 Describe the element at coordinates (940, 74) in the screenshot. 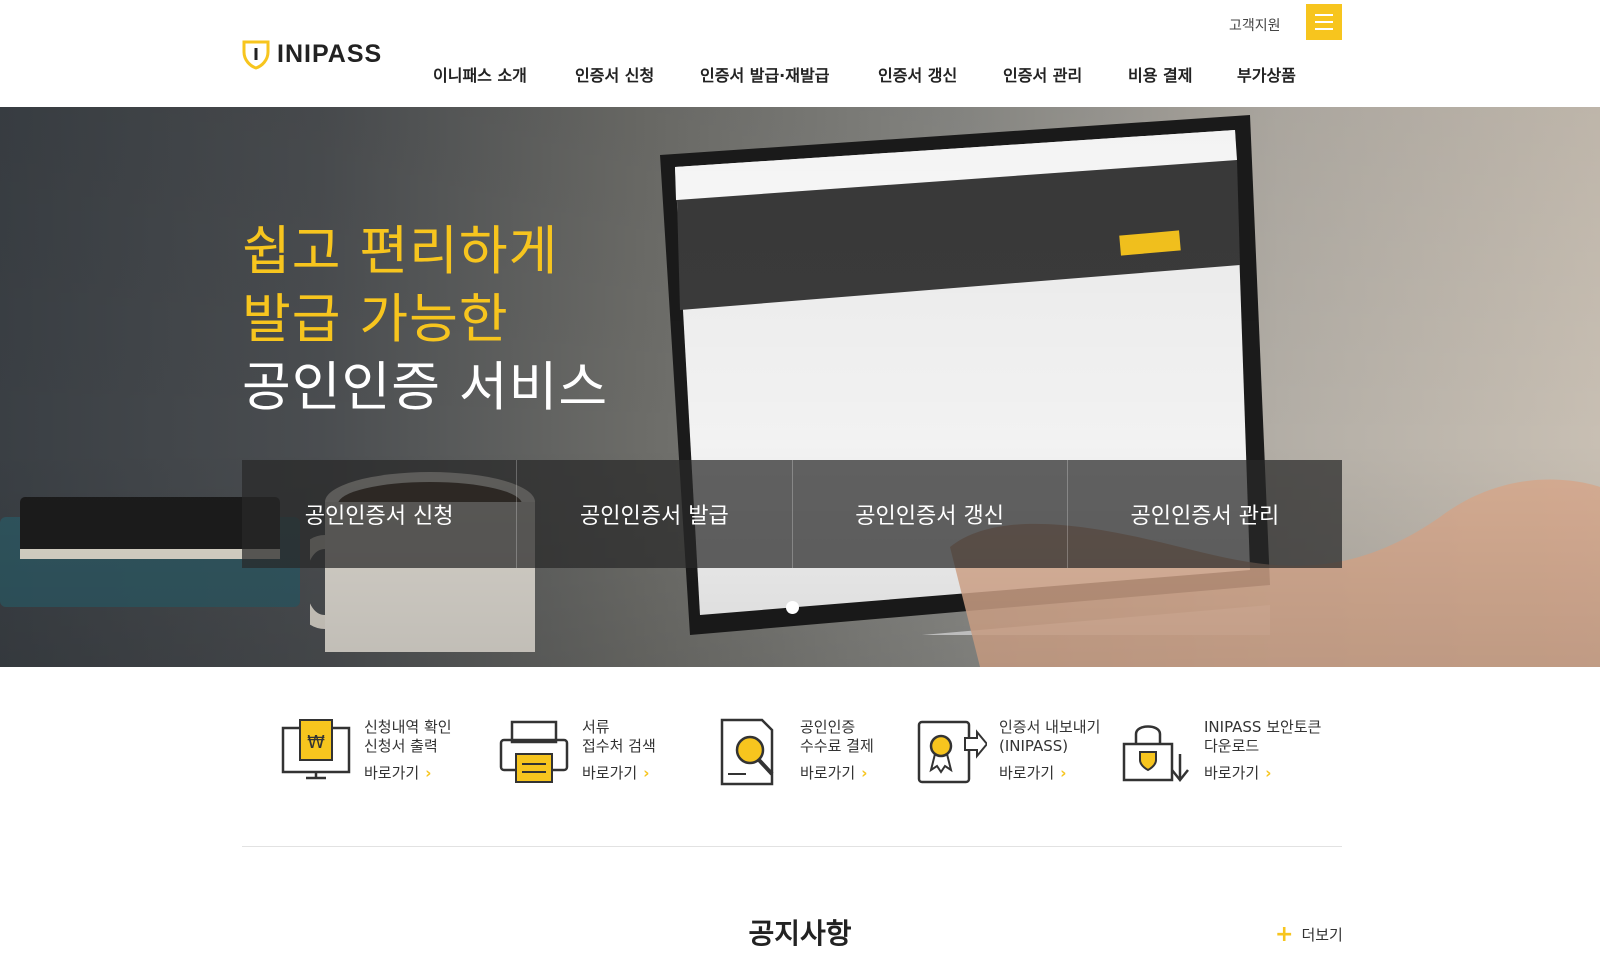

I see `nav-item-renew: 인증서 갱신` at that location.